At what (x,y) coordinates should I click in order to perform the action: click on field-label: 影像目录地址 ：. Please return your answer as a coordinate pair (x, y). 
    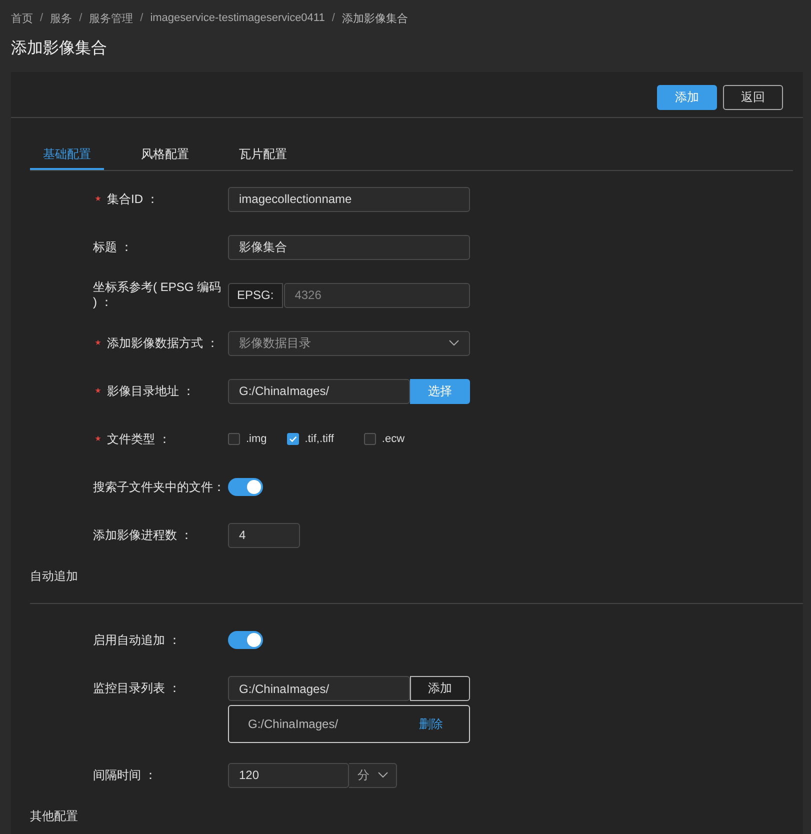
    Looking at the image, I should click on (150, 391).